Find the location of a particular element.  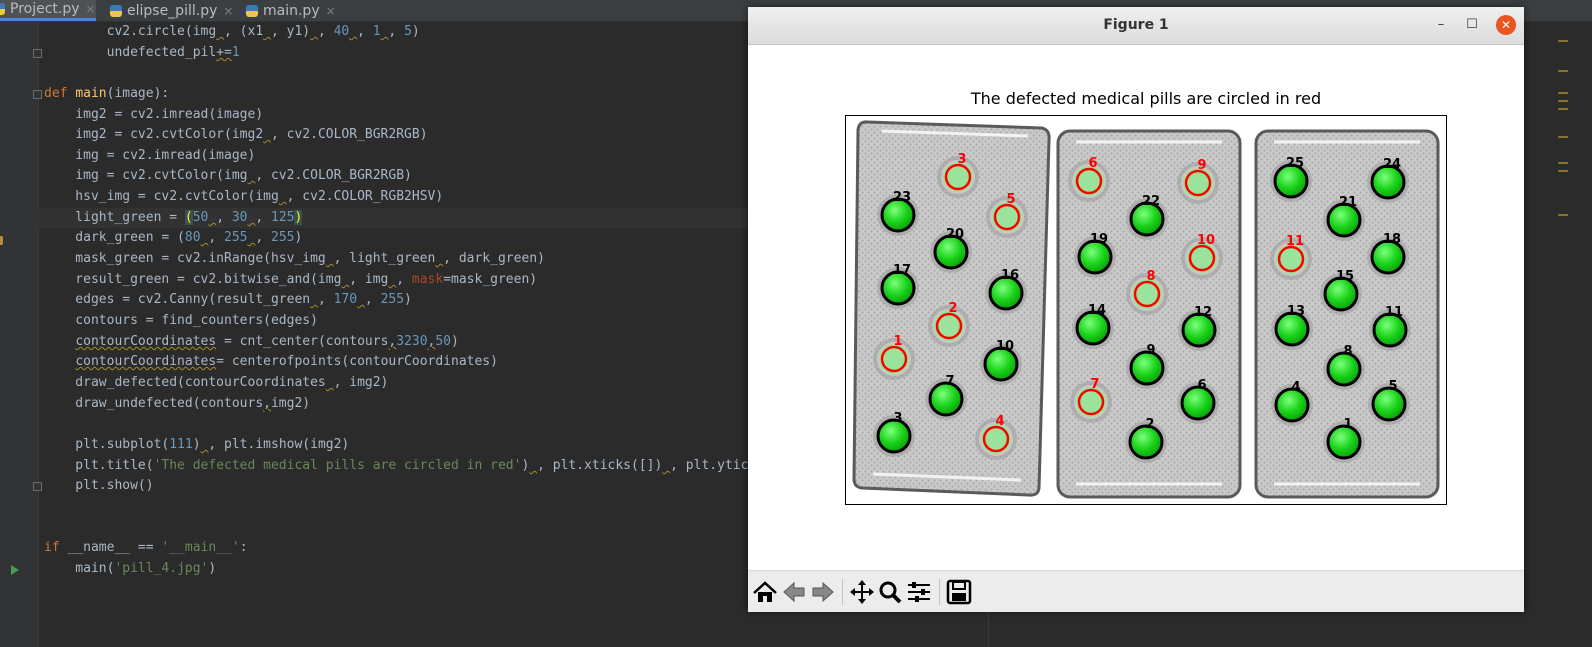

zoom-icon is located at coordinates (890, 592).